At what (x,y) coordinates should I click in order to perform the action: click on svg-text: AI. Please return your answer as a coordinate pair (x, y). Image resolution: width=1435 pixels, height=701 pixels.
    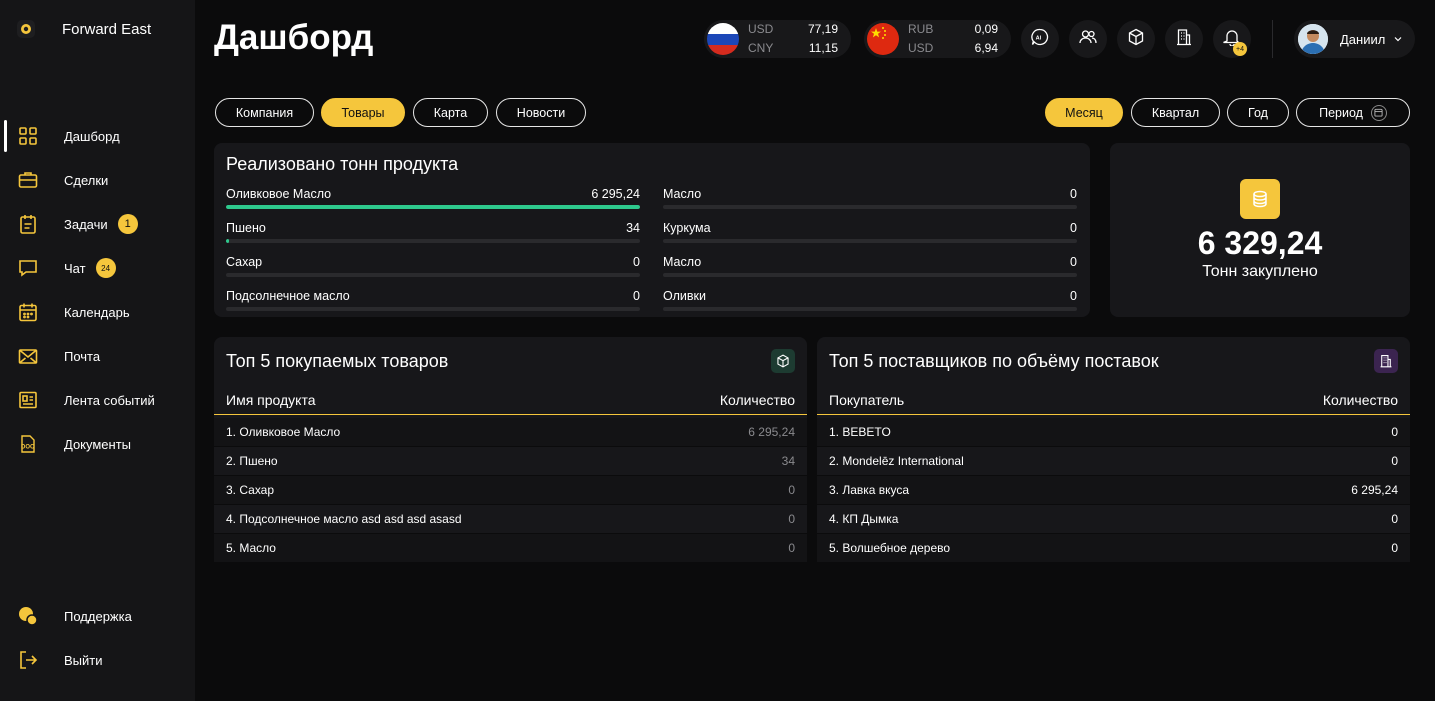
    Looking at the image, I should click on (1039, 38).